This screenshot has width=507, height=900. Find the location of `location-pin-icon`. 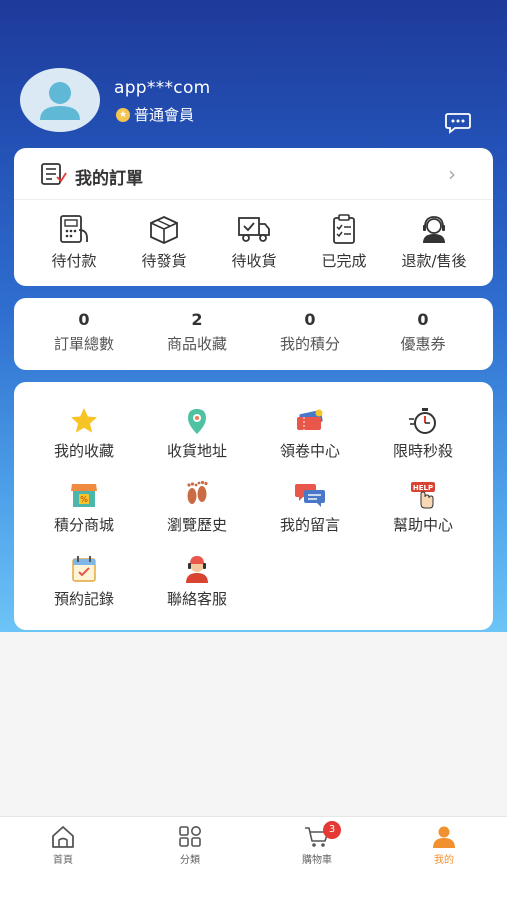

location-pin-icon is located at coordinates (197, 421).